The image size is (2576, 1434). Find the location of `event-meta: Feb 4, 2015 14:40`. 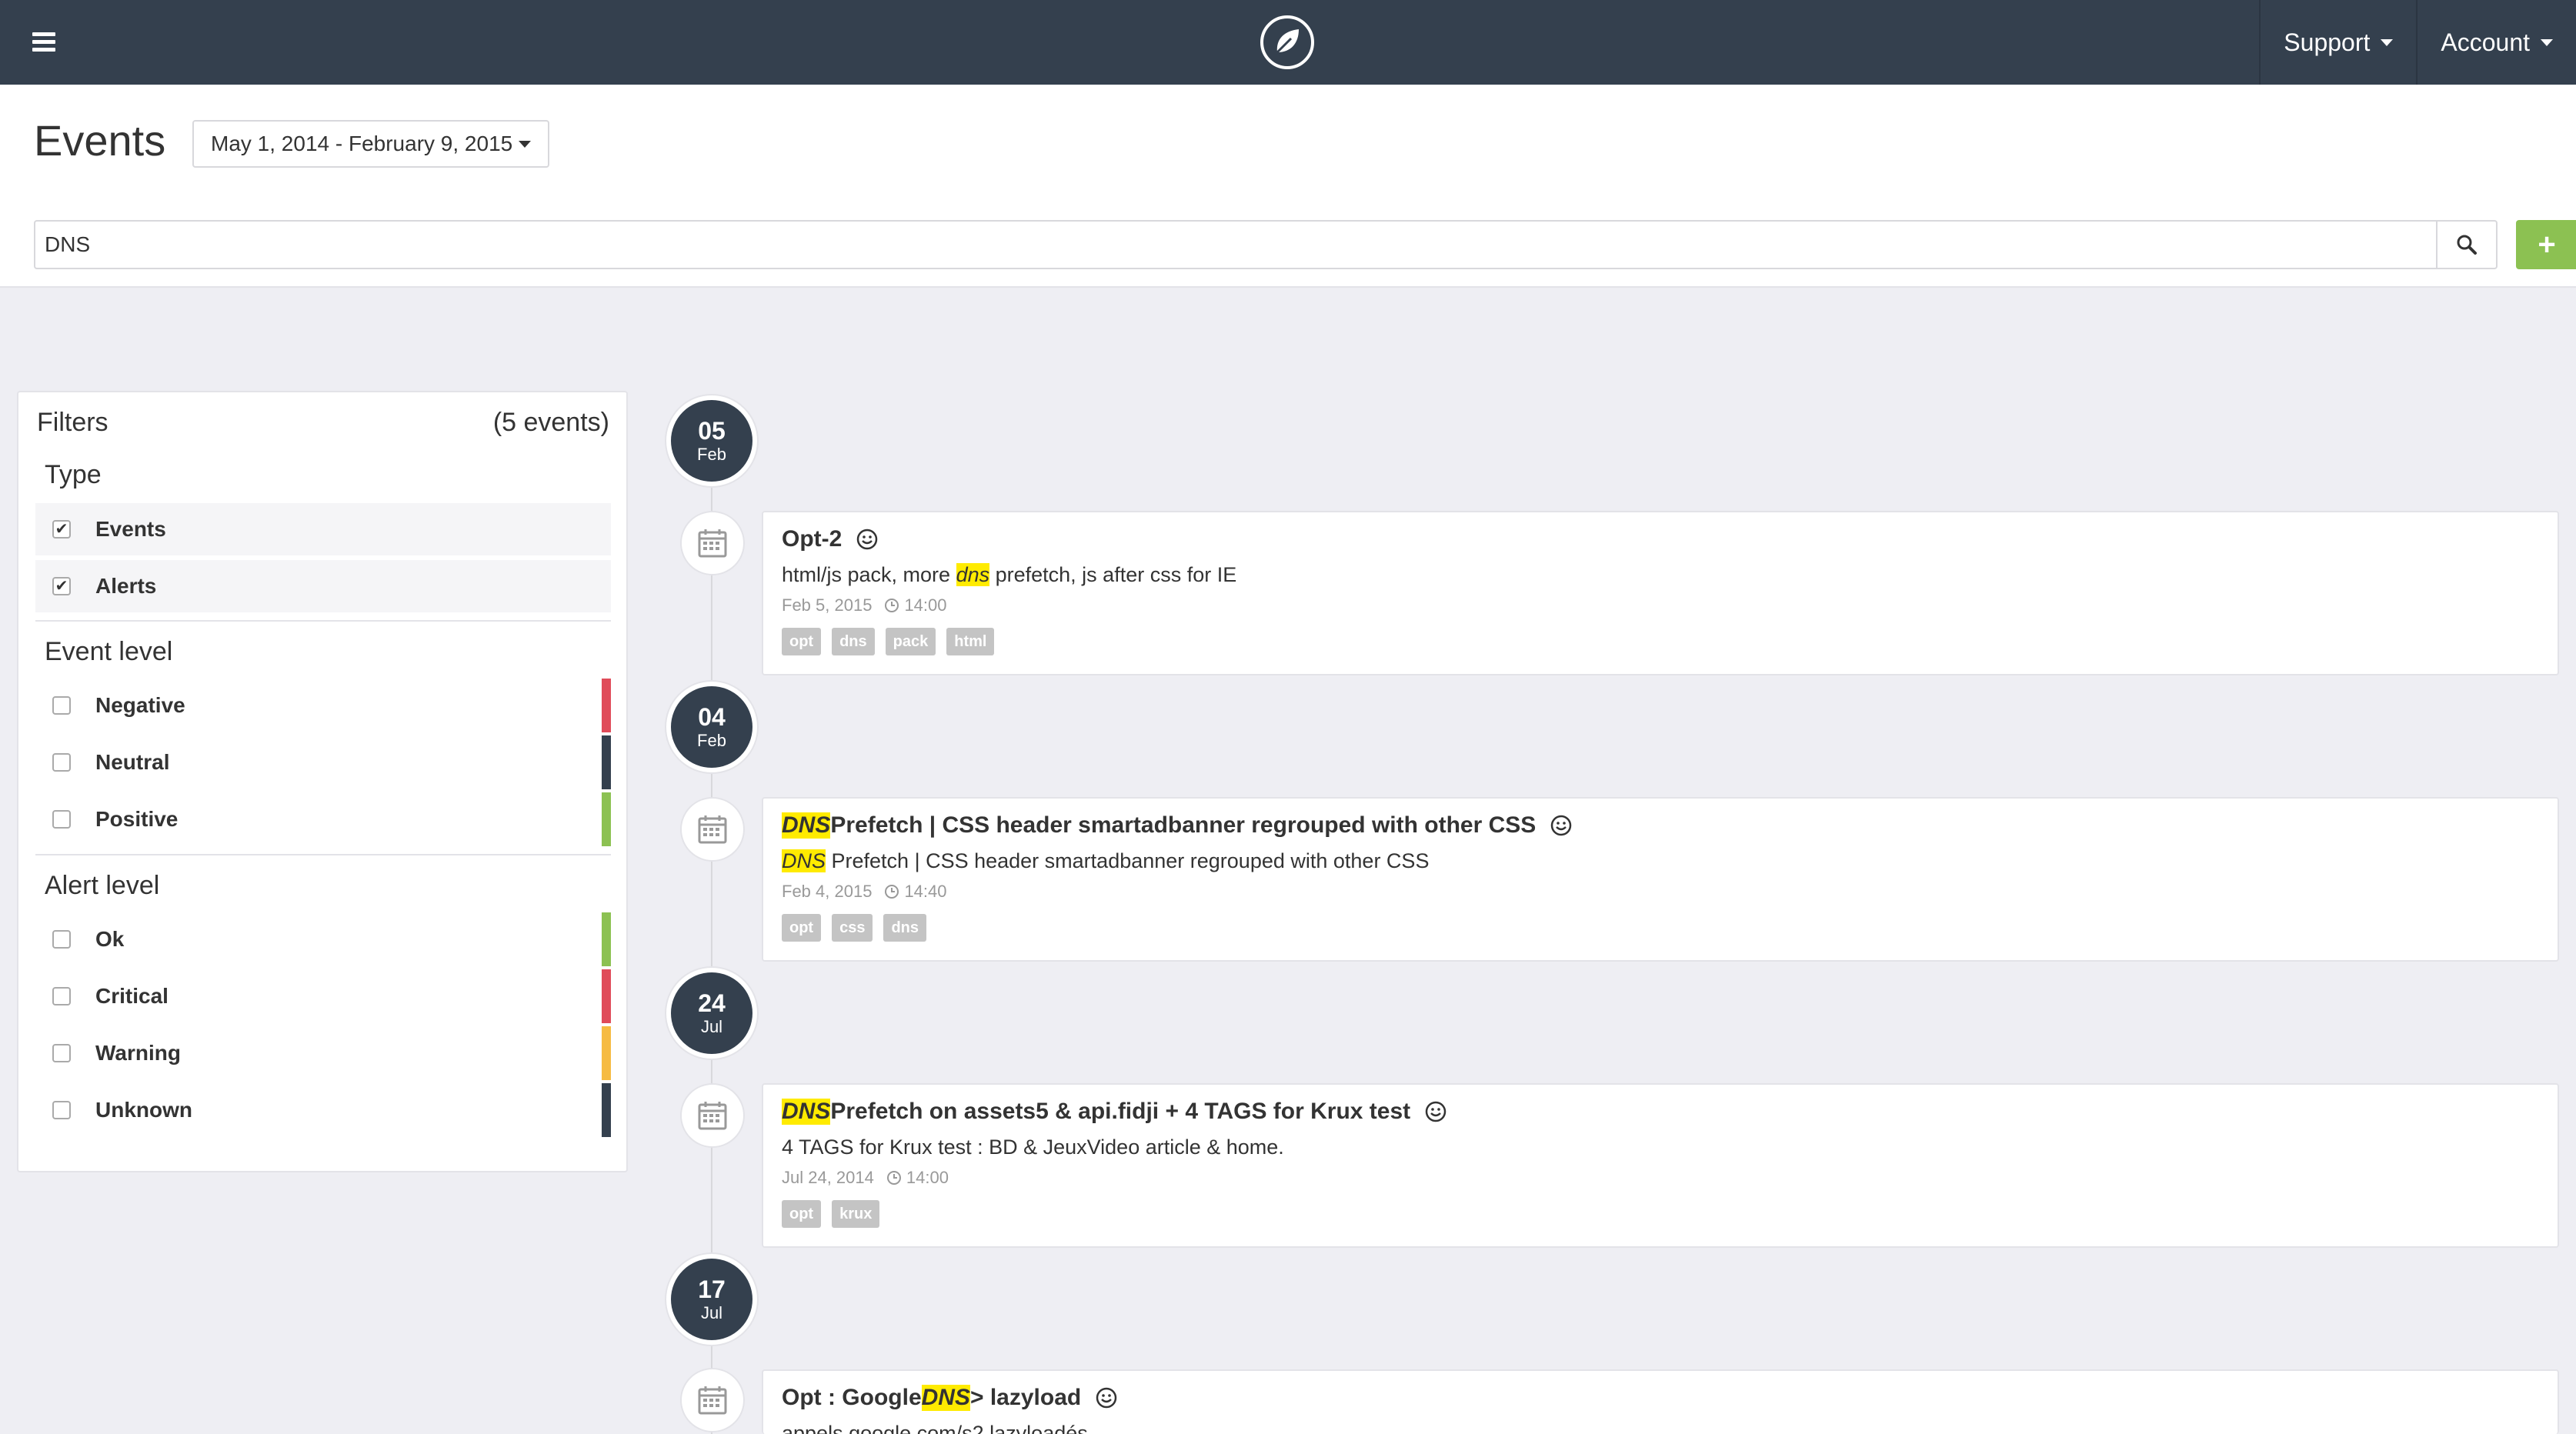

event-meta: Feb 4, 2015 14:40 is located at coordinates (864, 892).